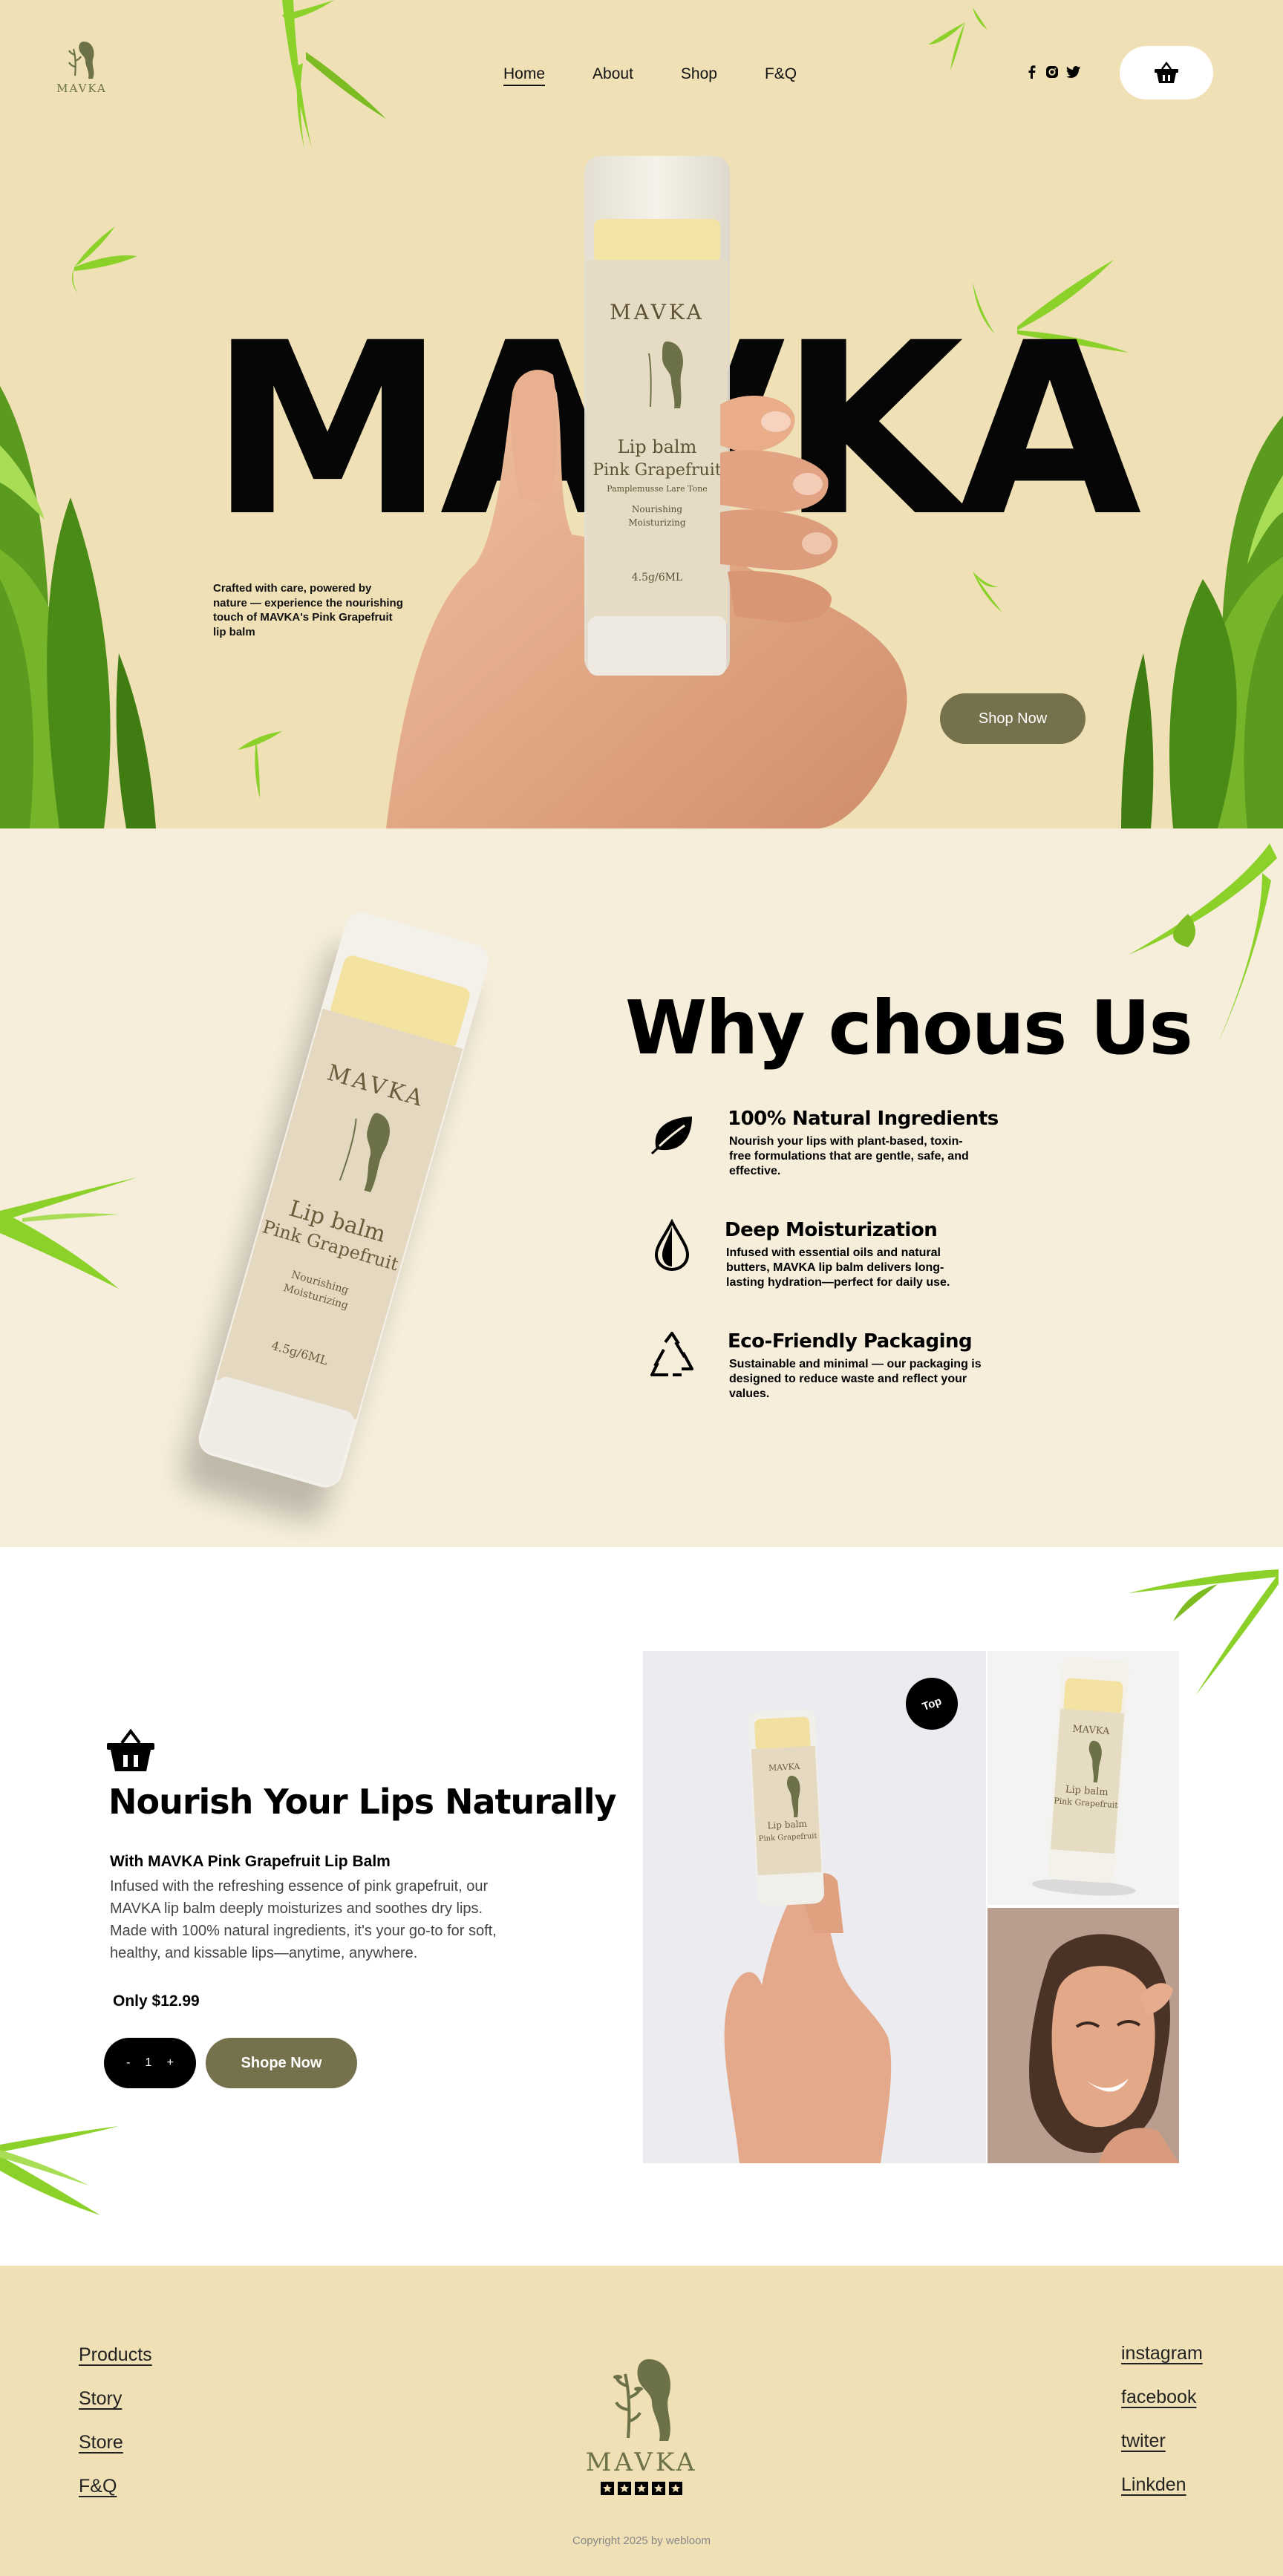  I want to click on recycle-icon, so click(671, 1354).